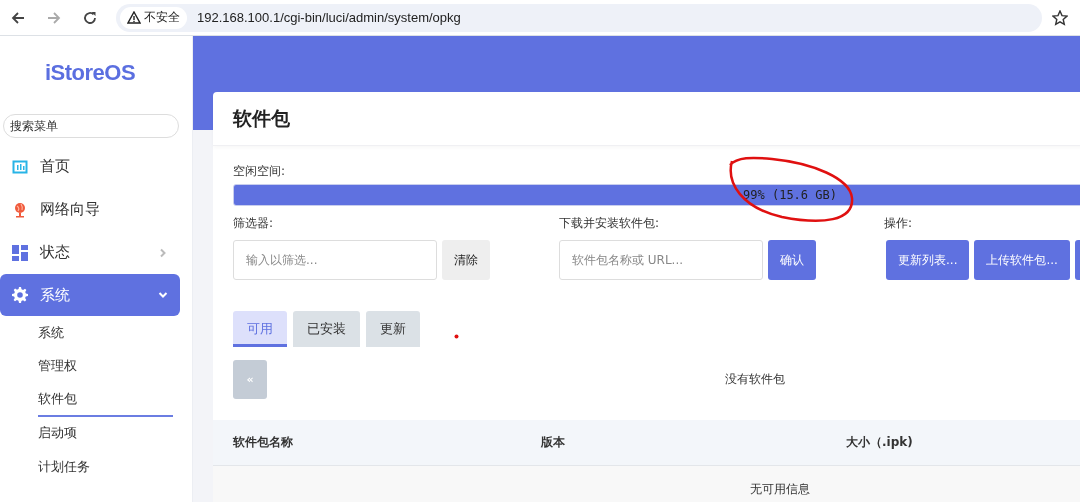 The height and width of the screenshot is (502, 1080). I want to click on back-icon, so click(18, 17).